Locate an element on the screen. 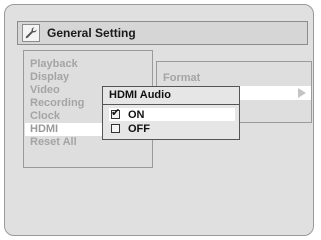  page-title: General Setting is located at coordinates (91, 33).